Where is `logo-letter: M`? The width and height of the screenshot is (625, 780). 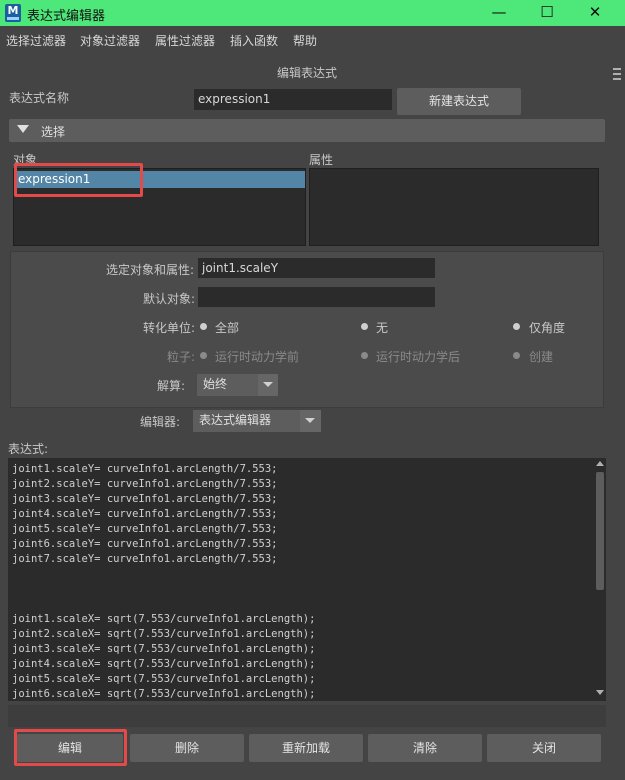 logo-letter: M is located at coordinates (13, 10).